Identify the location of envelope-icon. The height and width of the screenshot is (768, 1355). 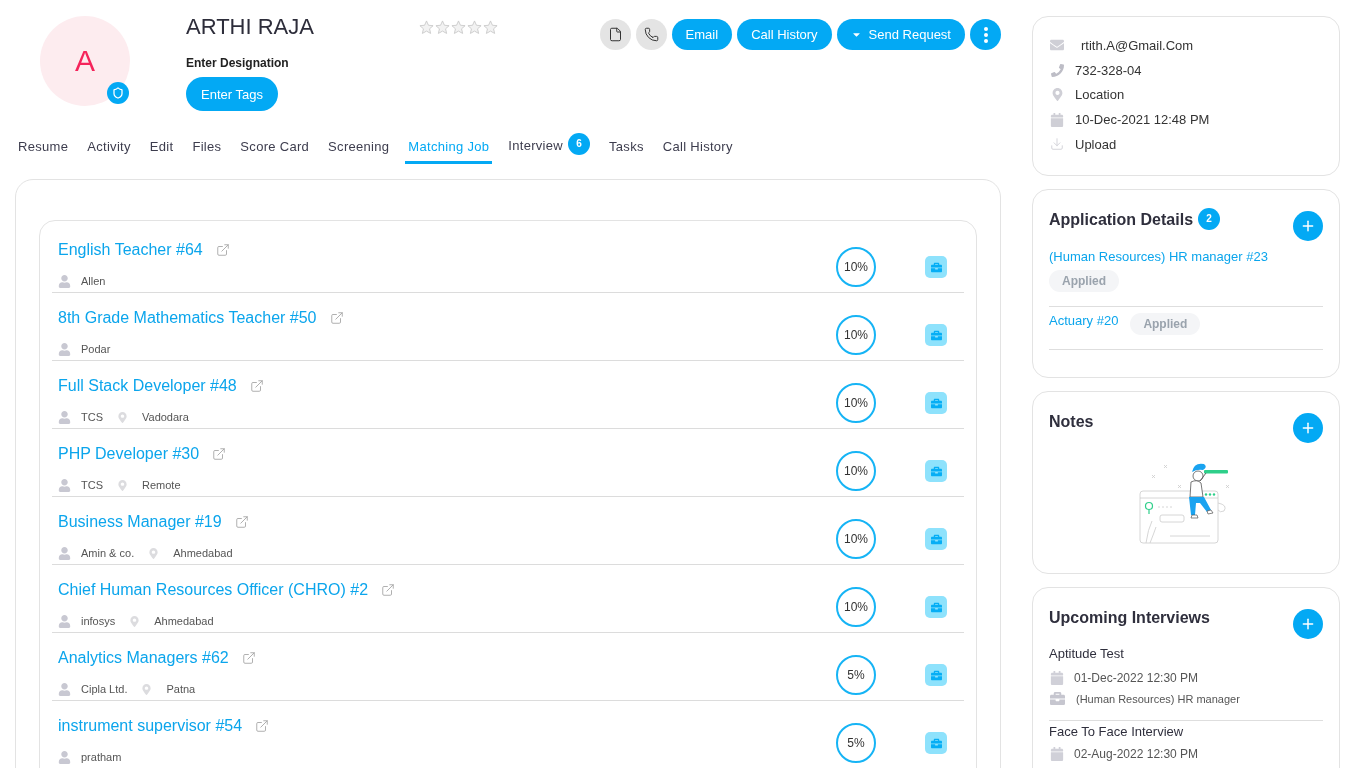
(1057, 45).